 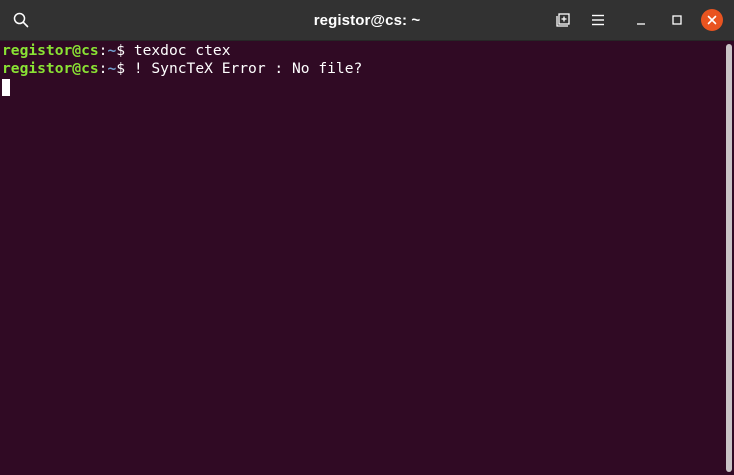 I want to click on maximize-button, so click(x=677, y=20).